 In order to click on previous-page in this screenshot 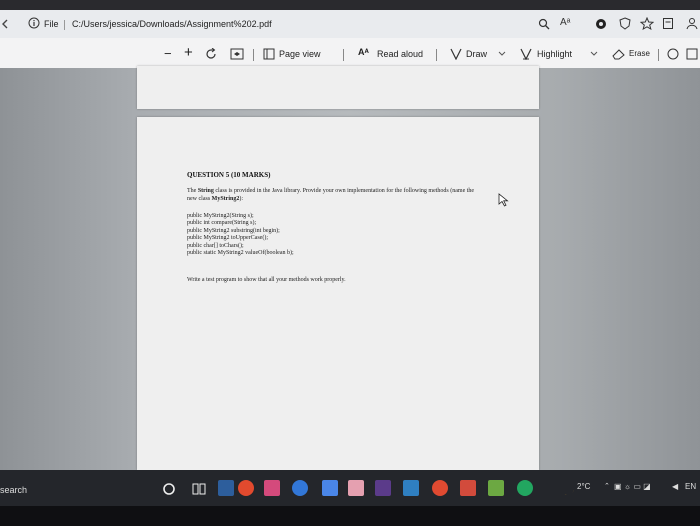, I will do `click(338, 87)`.